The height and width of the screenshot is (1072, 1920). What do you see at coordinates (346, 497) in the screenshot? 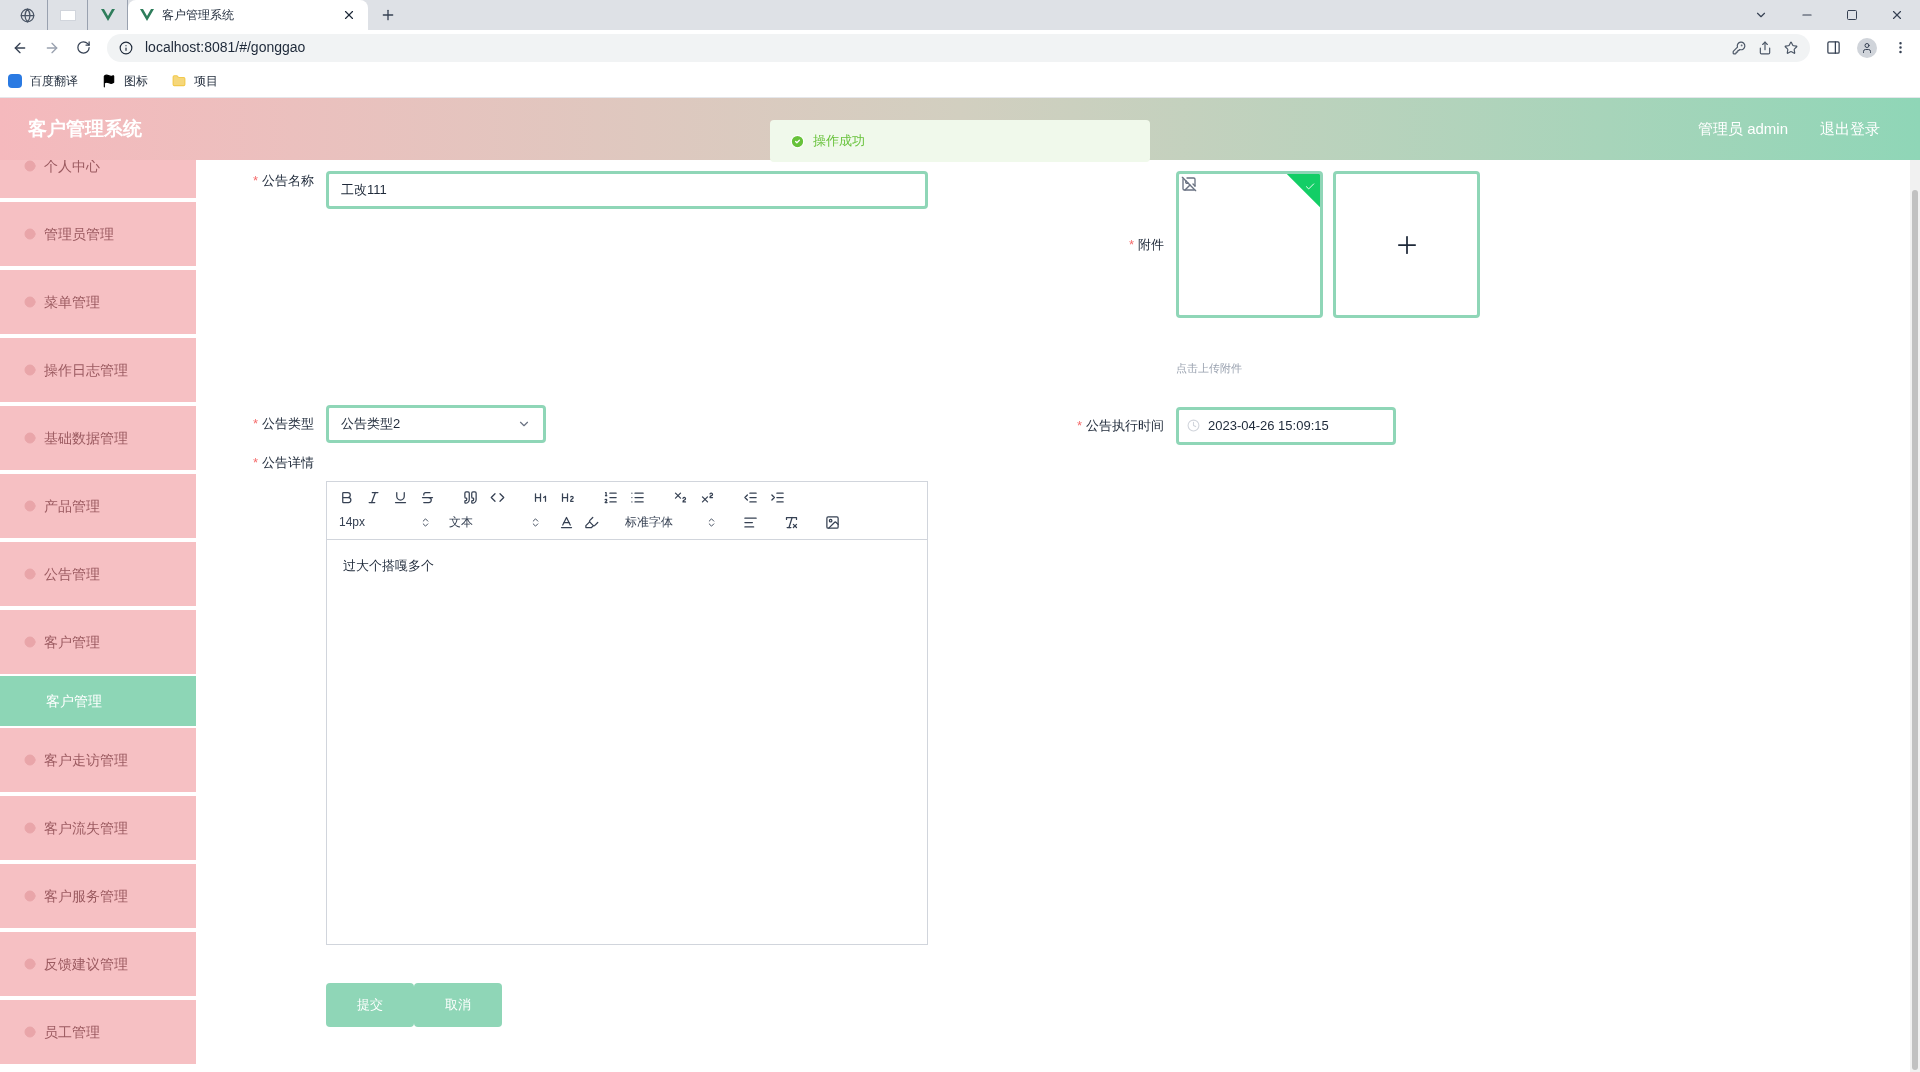
I see `bold-icon` at bounding box center [346, 497].